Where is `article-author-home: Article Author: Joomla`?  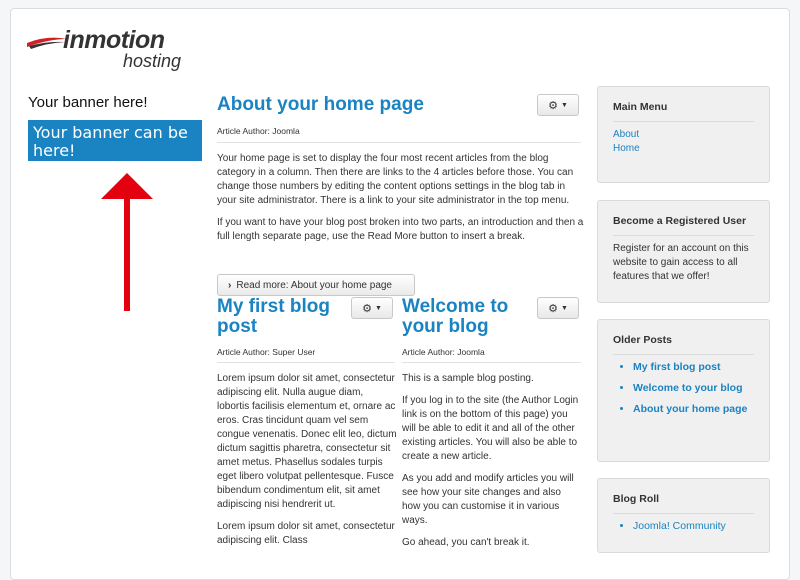 article-author-home: Article Author: Joomla is located at coordinates (258, 131).